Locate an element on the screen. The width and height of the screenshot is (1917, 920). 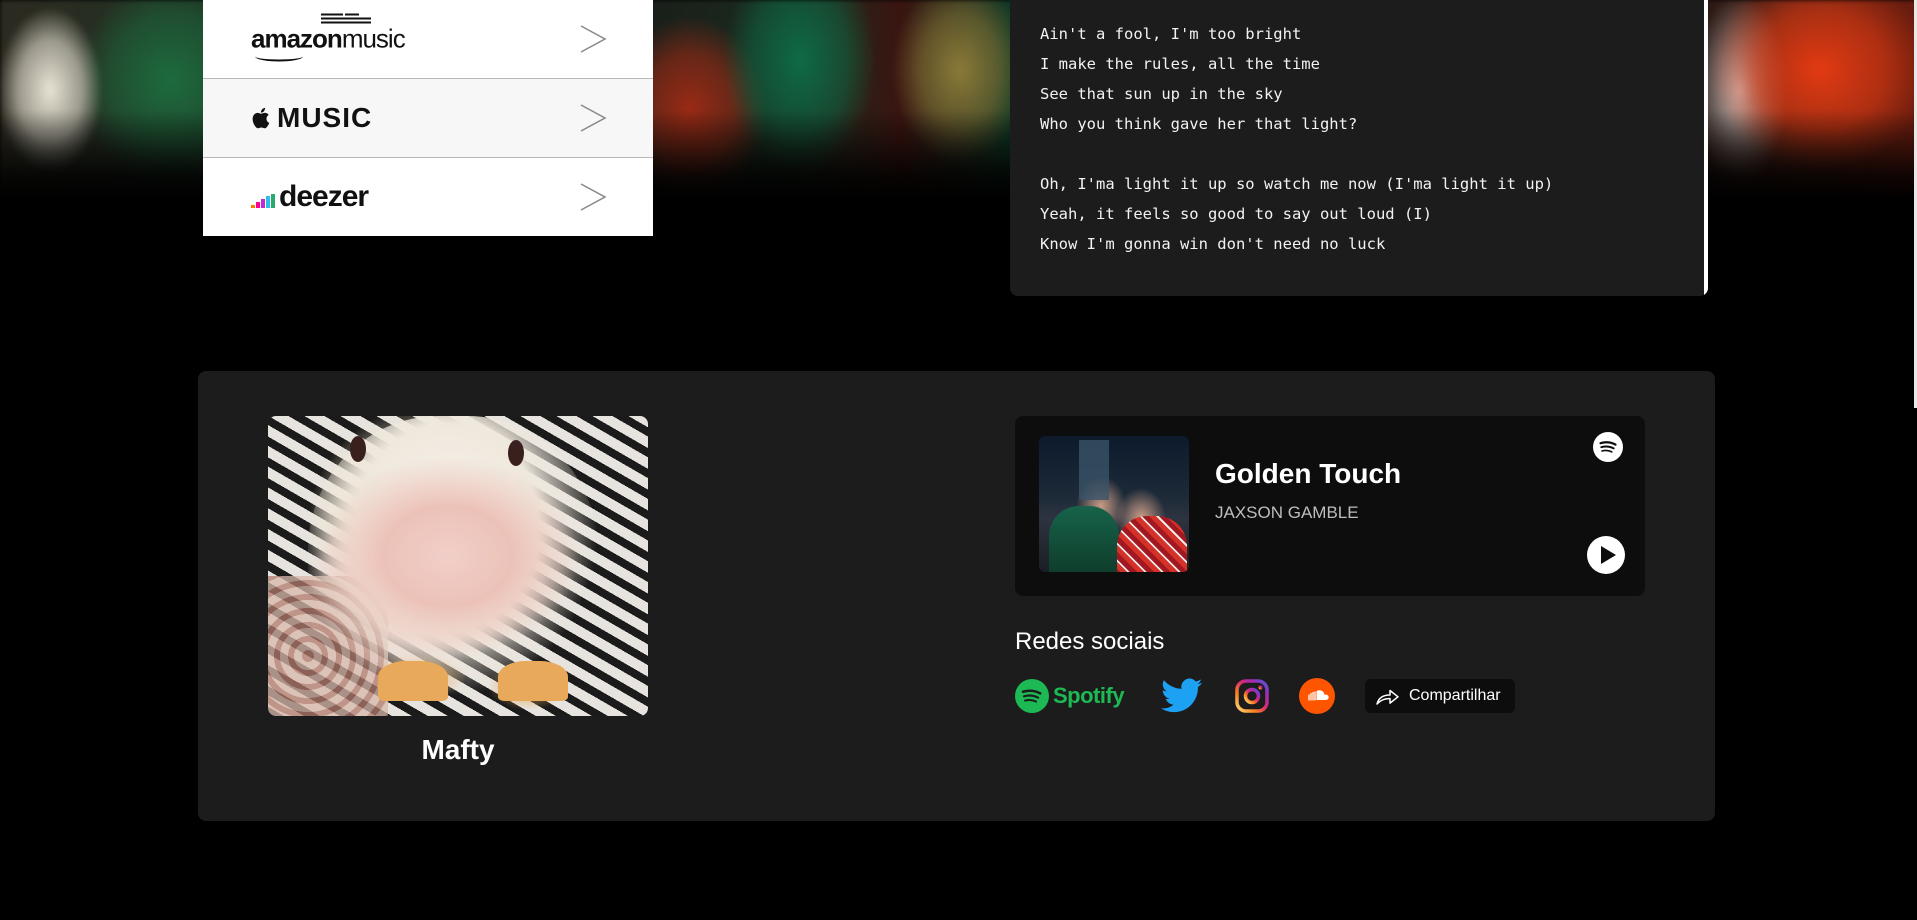
soundcloud-link is located at coordinates (1317, 696).